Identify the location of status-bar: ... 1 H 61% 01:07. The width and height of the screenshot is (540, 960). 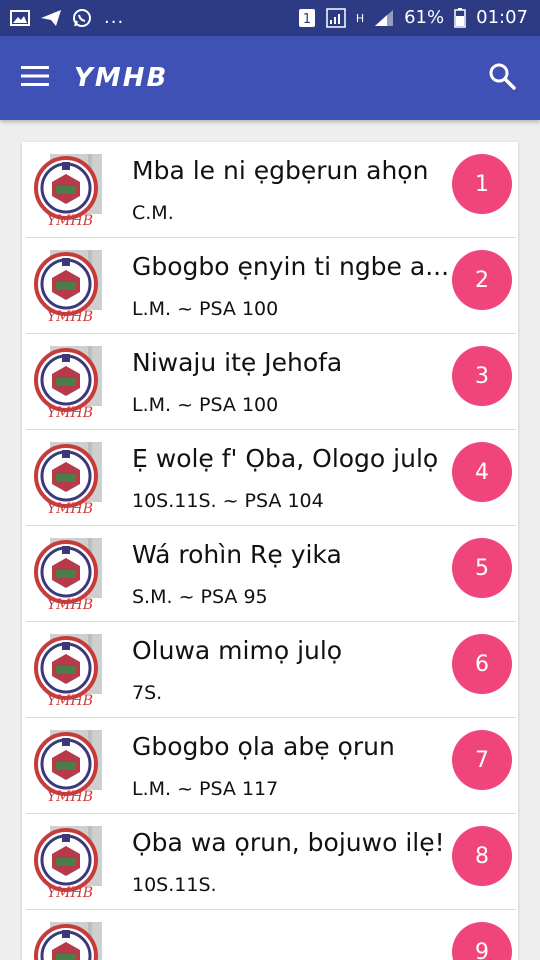
(270, 18).